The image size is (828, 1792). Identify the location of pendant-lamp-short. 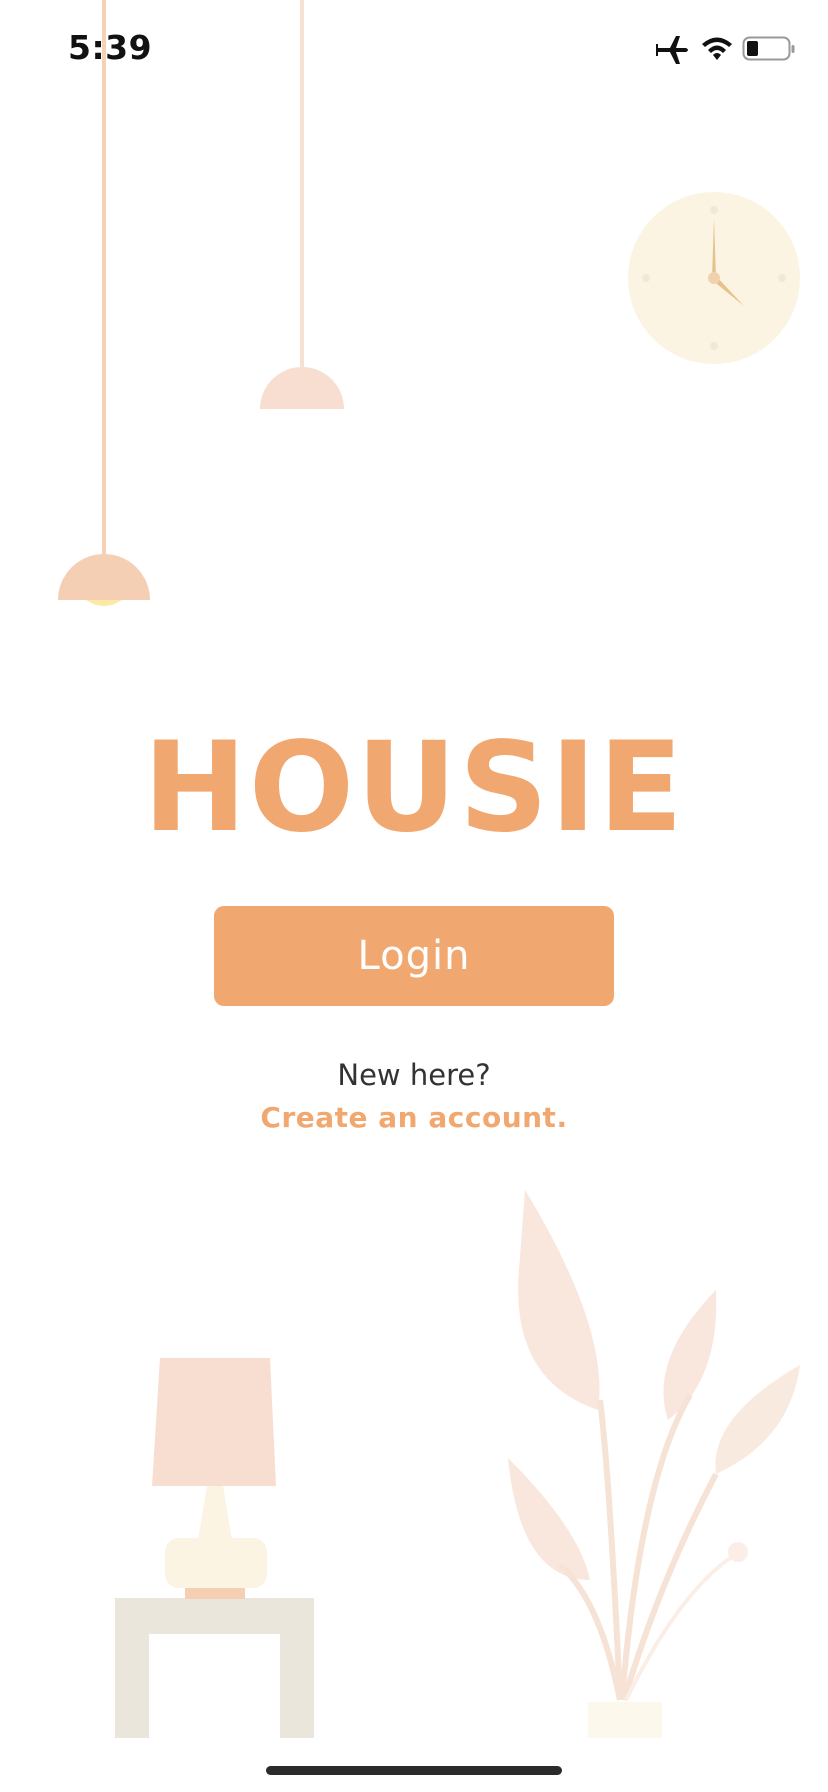
(302, 204).